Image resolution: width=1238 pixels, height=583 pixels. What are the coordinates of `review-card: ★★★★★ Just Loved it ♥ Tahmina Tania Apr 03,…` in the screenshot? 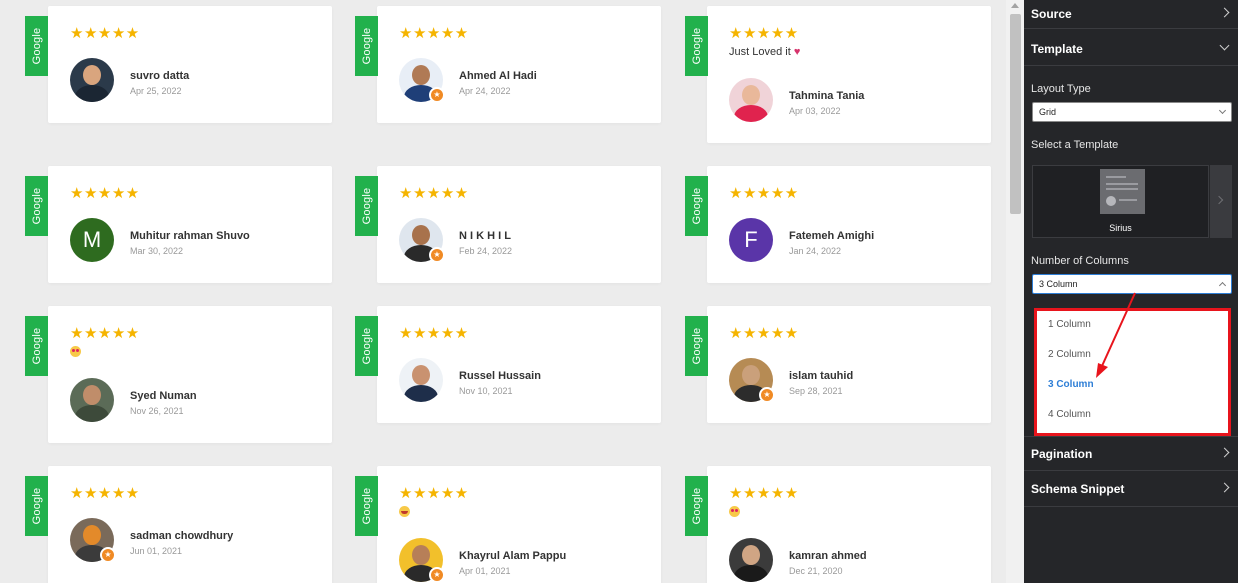 It's located at (849, 74).